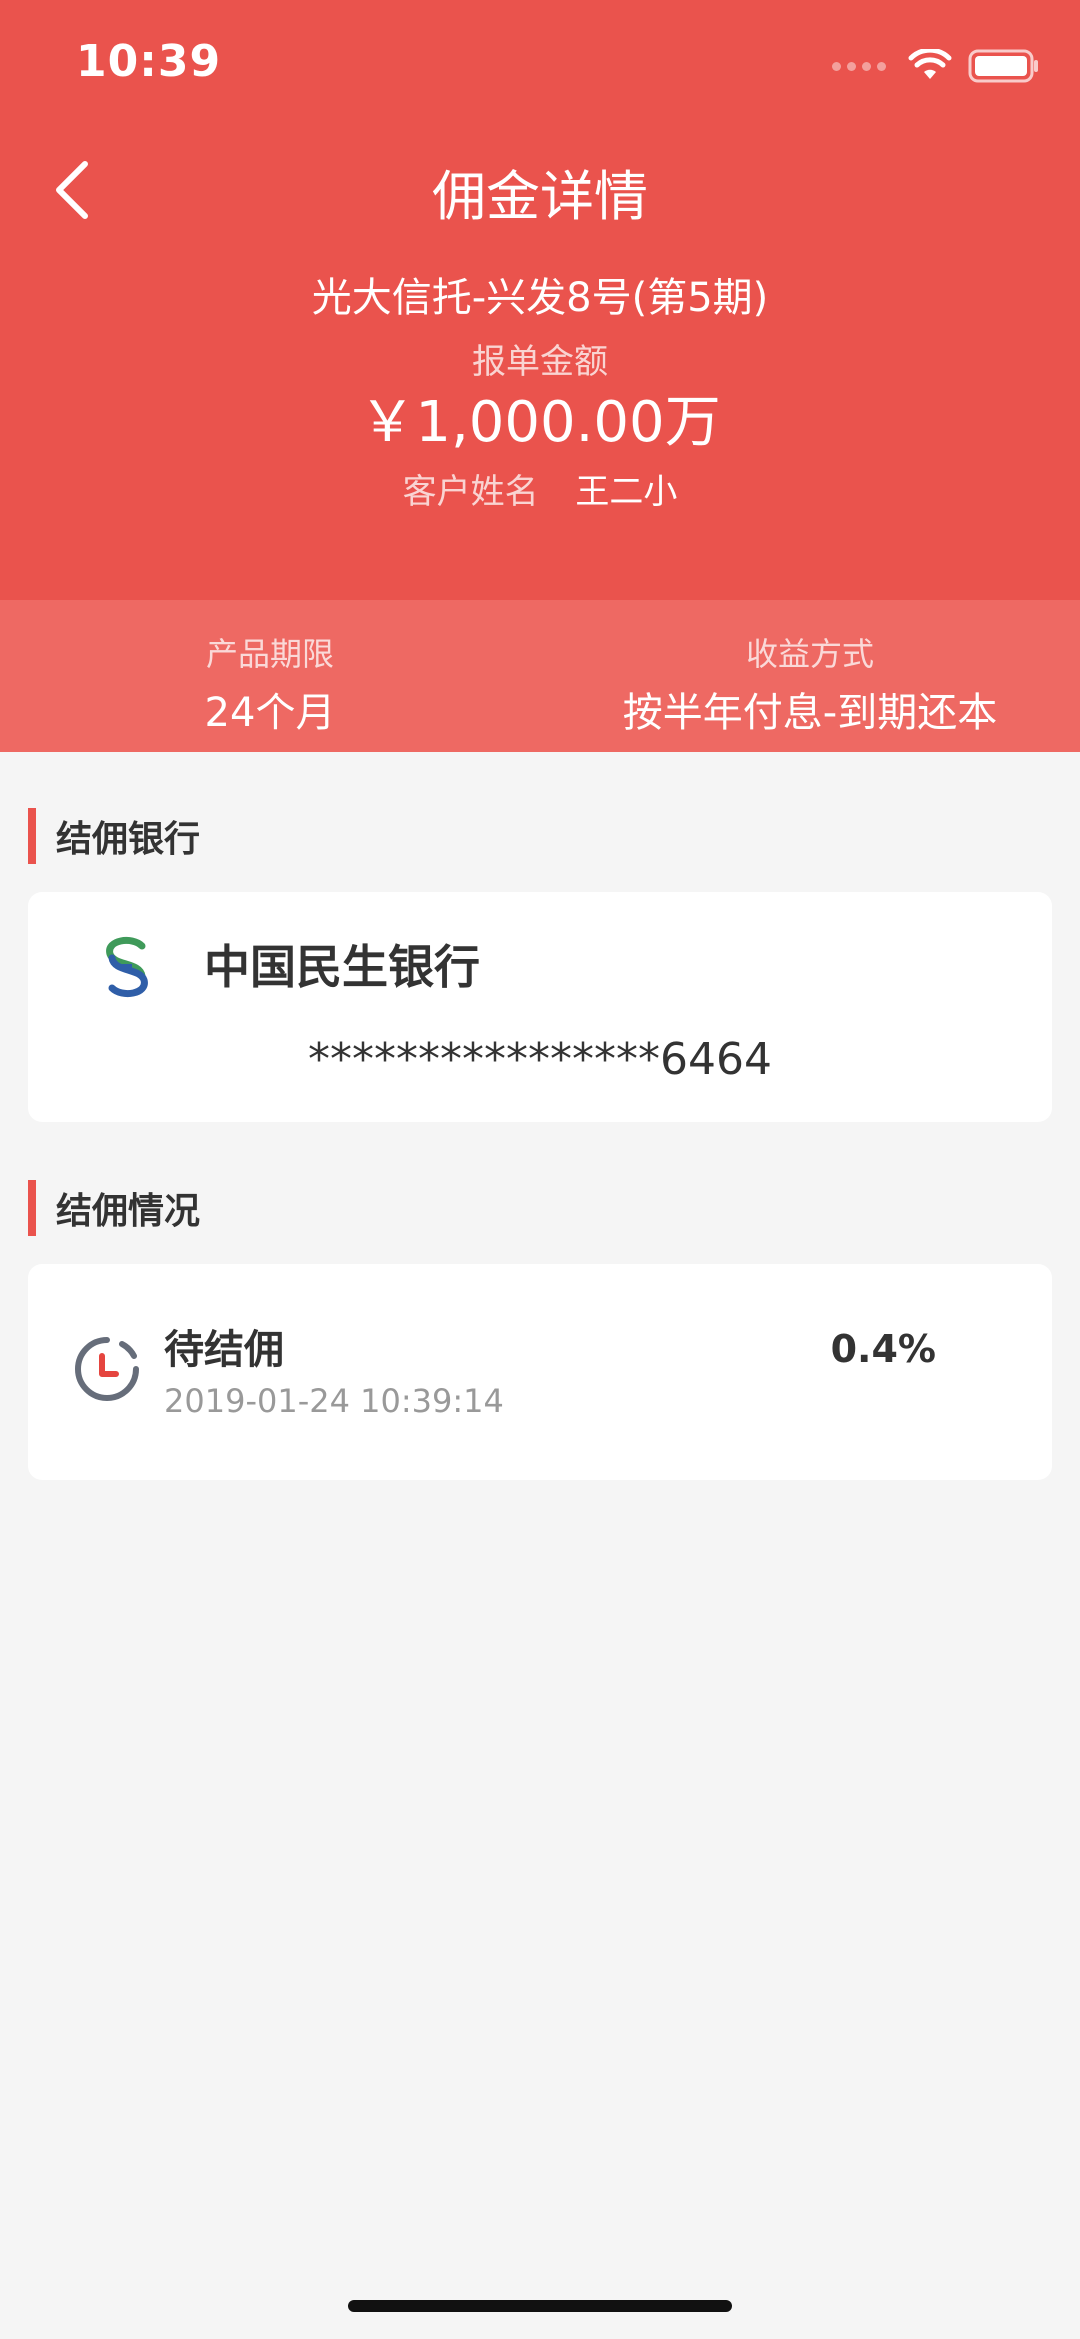 The width and height of the screenshot is (1080, 2339). I want to click on bank-name: 中国民生银行, so click(342, 967).